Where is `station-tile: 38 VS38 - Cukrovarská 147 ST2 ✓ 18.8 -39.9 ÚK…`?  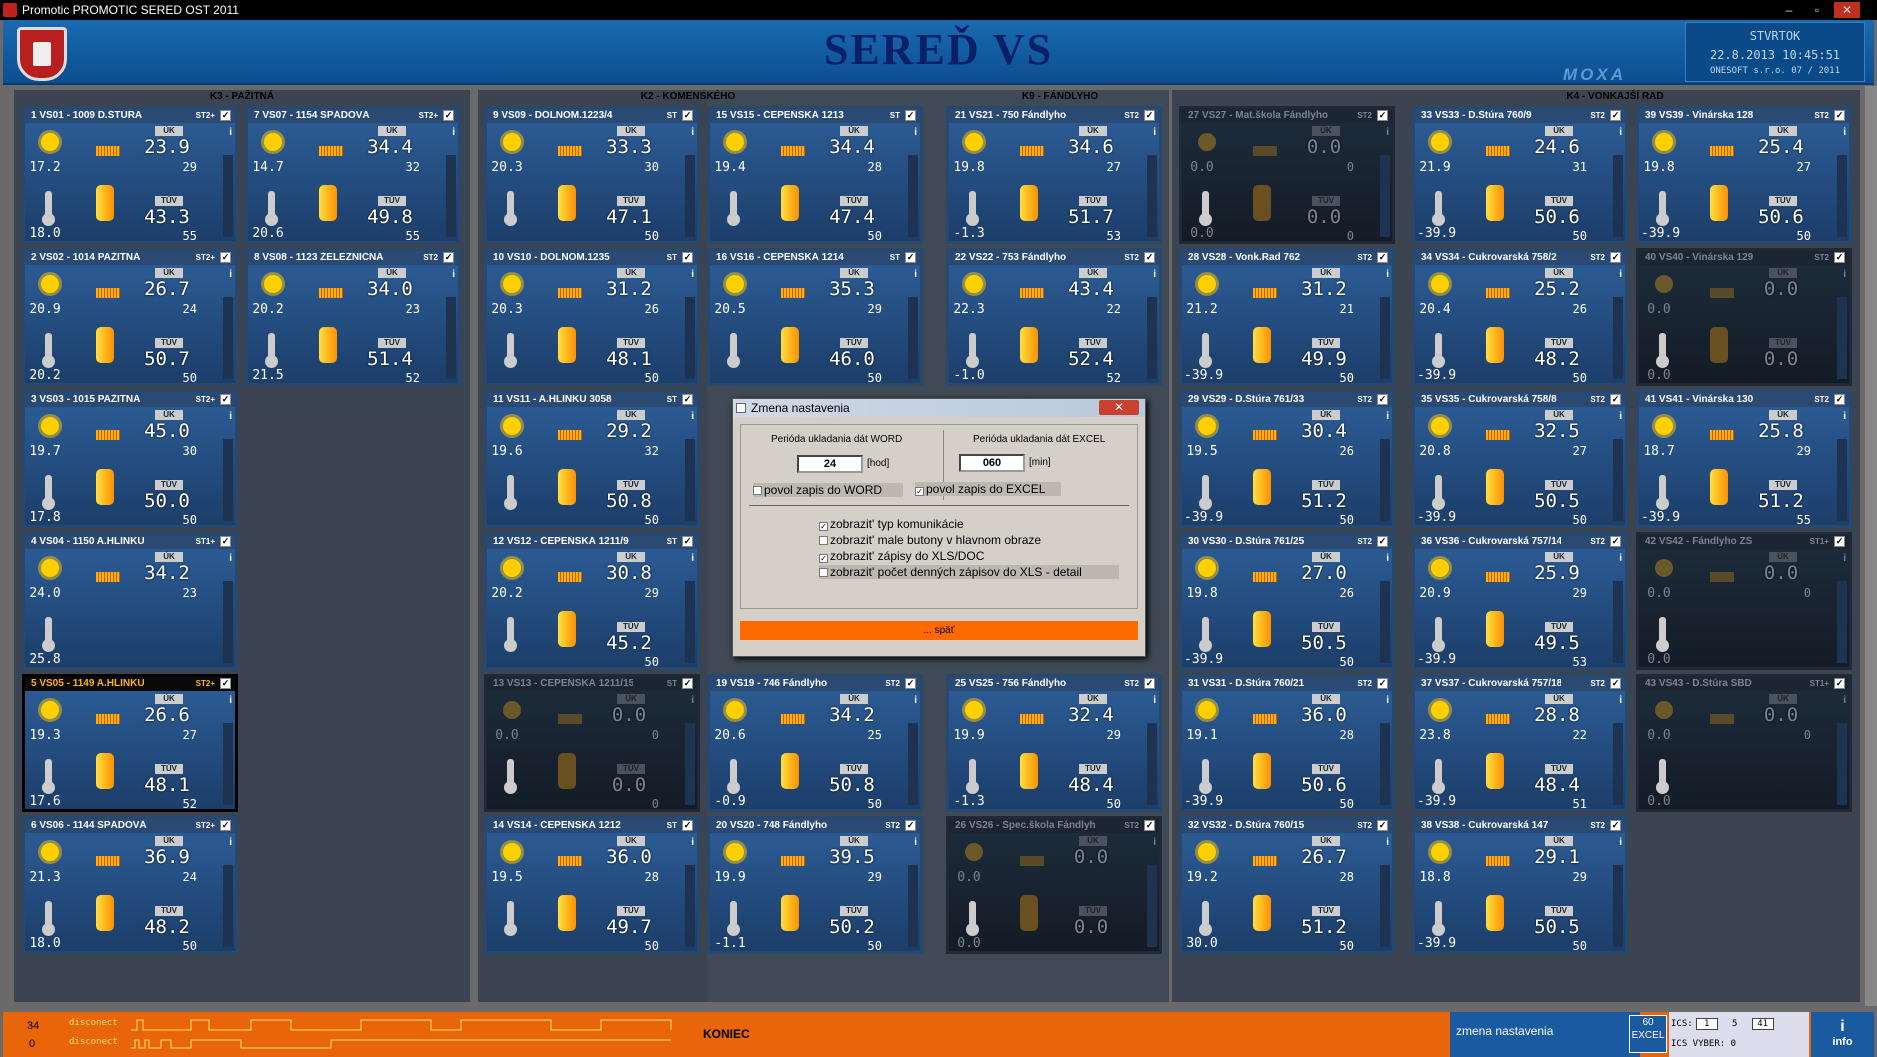
station-tile: 38 VS38 - Cukrovarská 147 ST2 ✓ 18.8 -39.9 ÚK… is located at coordinates (1520, 885).